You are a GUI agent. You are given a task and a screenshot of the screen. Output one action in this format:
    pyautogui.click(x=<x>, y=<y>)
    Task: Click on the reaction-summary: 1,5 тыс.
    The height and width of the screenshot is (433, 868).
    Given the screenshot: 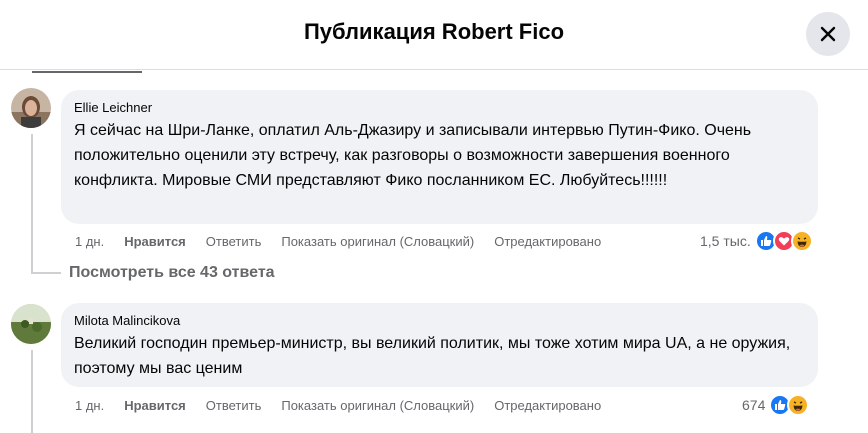 What is the action you would take?
    pyautogui.click(x=756, y=241)
    